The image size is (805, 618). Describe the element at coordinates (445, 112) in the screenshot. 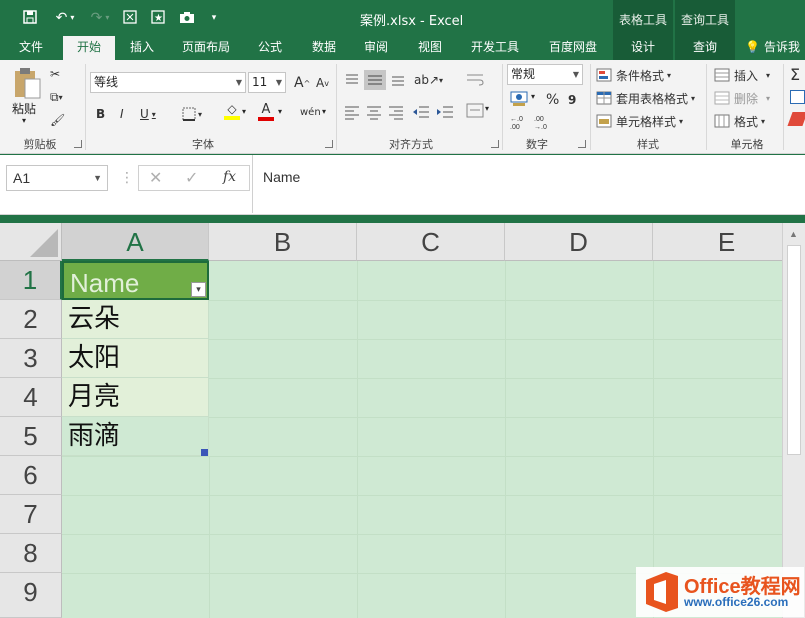

I see `increase-indent-icon` at that location.